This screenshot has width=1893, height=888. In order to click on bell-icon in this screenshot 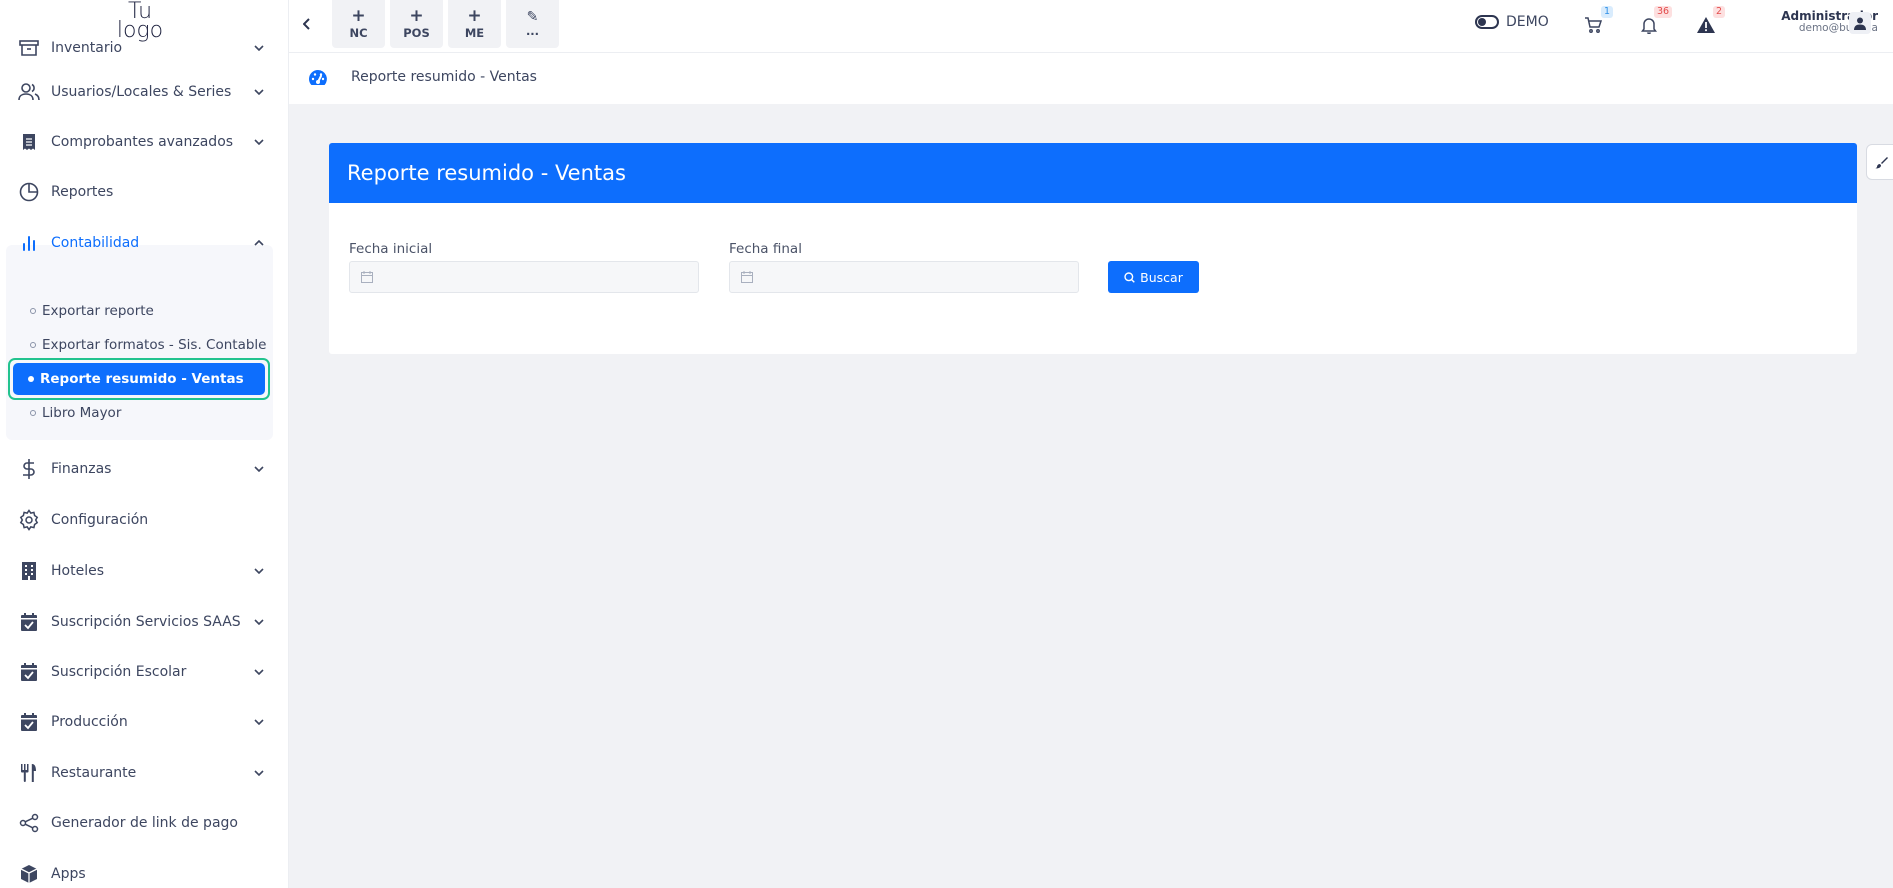, I will do `click(1649, 26)`.